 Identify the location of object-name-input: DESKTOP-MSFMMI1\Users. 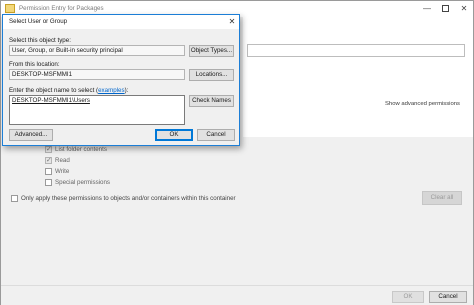
(97, 110).